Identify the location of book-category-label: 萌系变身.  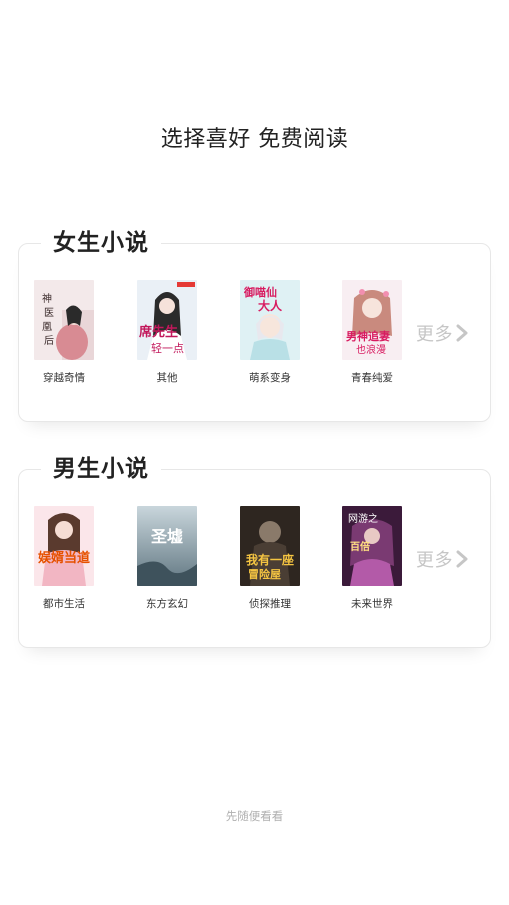
(270, 378).